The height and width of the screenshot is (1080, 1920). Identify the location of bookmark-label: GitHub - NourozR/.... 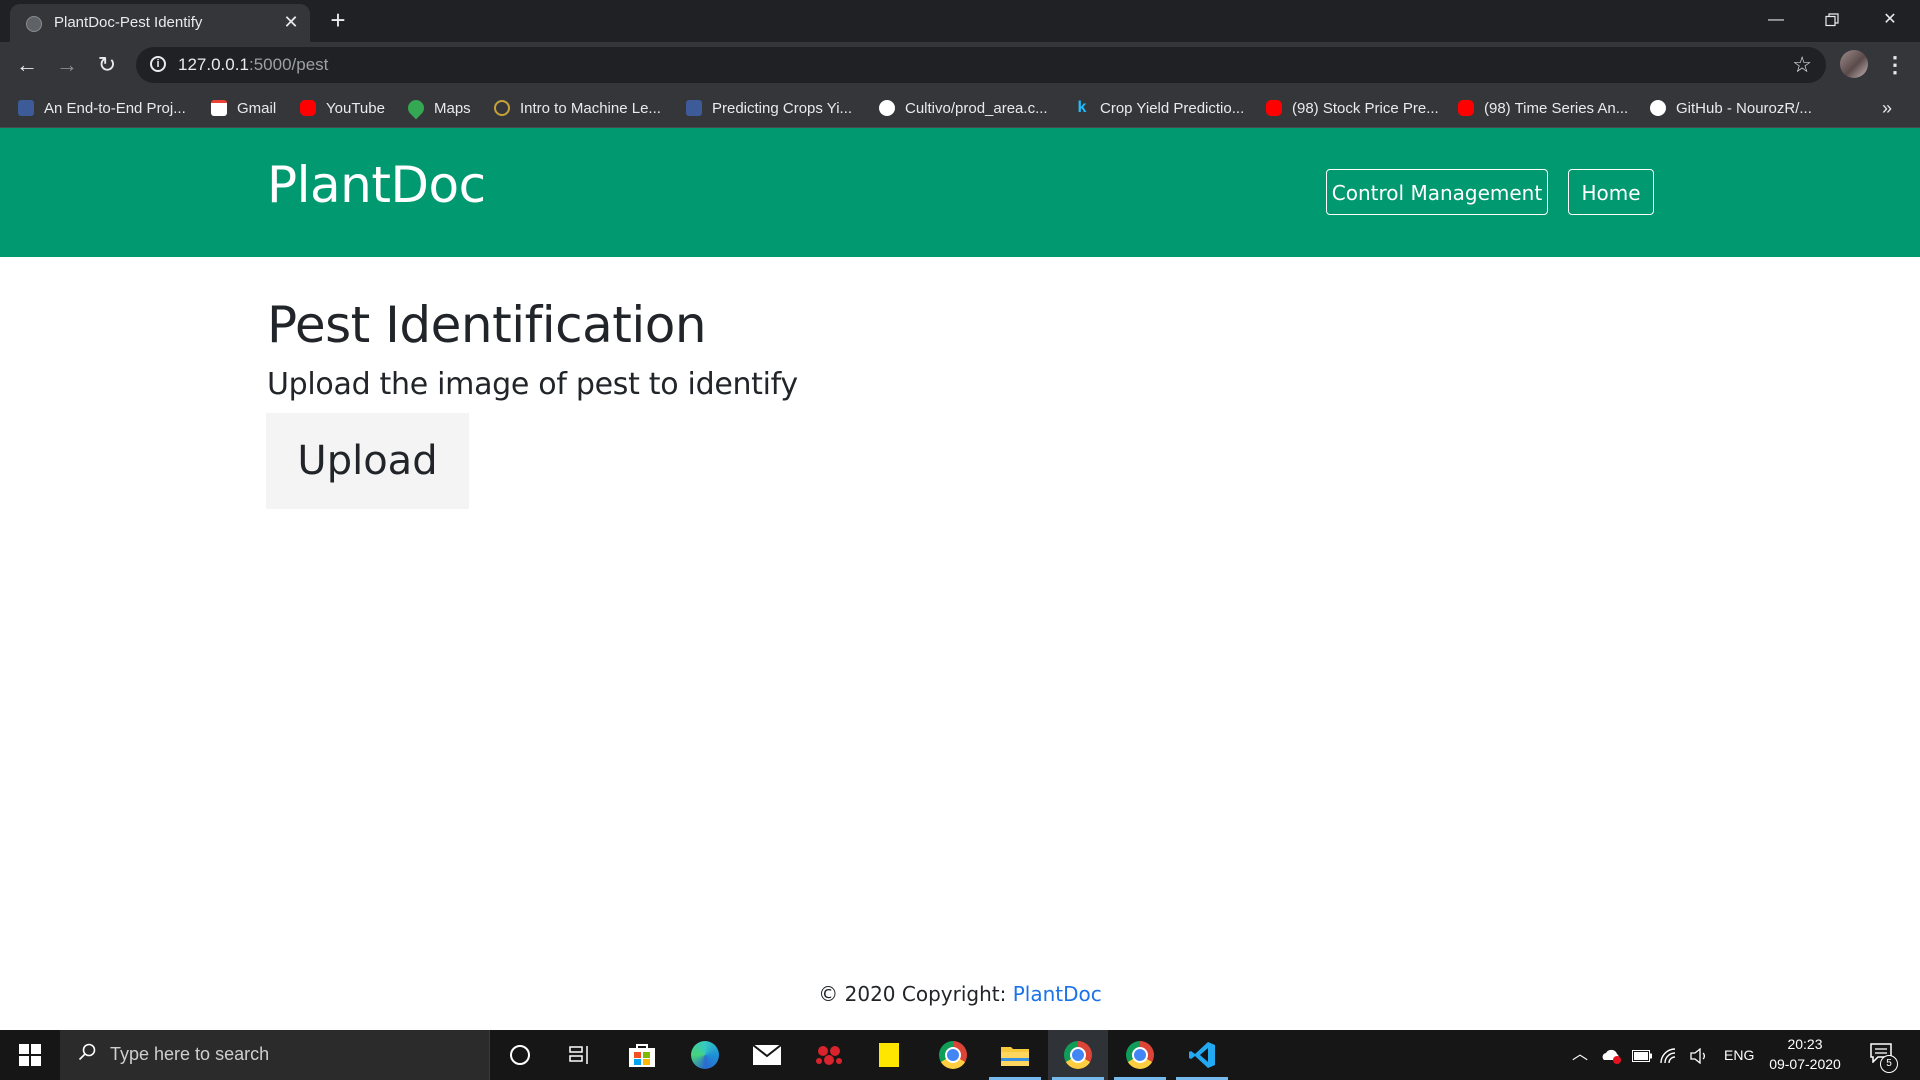
(1744, 108).